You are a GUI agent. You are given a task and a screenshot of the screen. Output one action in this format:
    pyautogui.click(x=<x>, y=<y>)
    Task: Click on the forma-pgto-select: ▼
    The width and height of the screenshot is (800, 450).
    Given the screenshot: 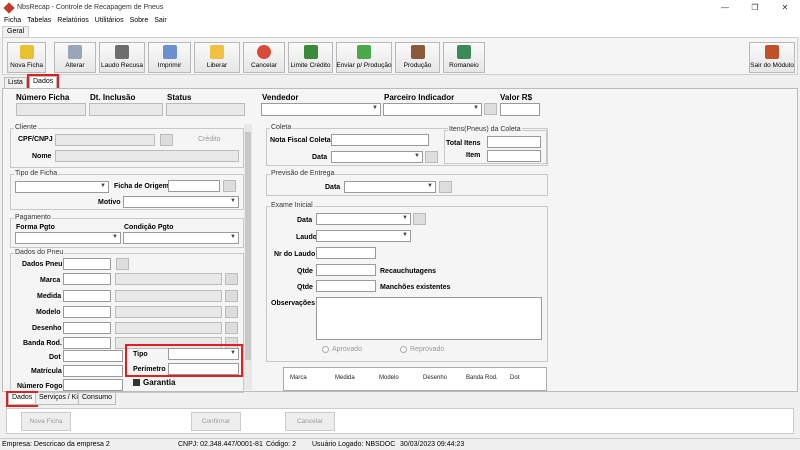 What is the action you would take?
    pyautogui.click(x=68, y=238)
    